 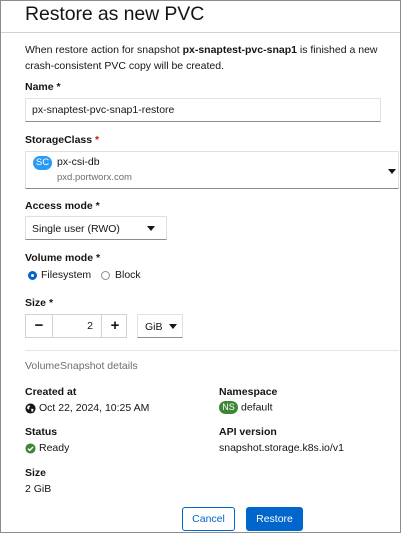 What do you see at coordinates (30, 448) in the screenshot?
I see `check-circle-icon` at bounding box center [30, 448].